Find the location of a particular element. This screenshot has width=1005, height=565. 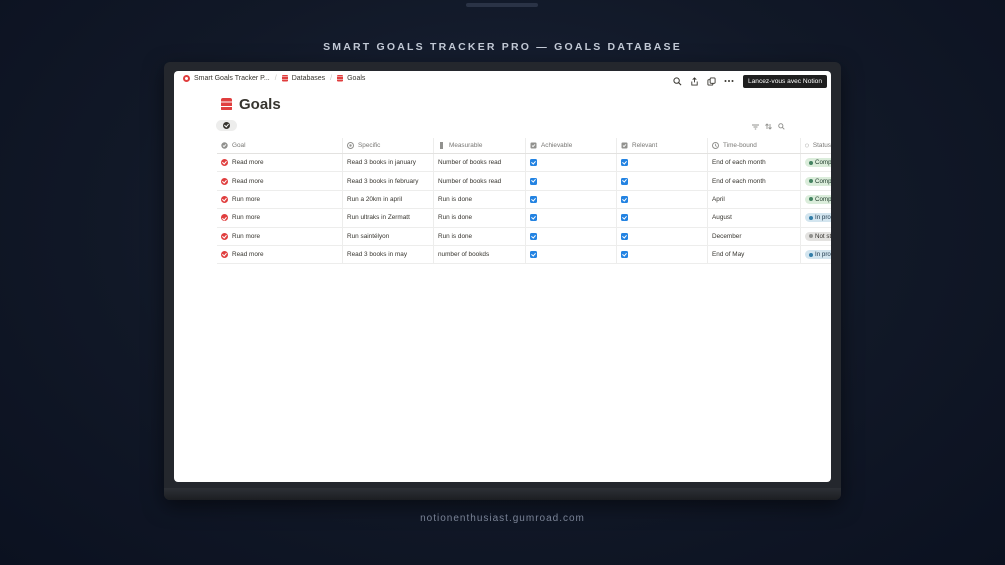

time-bound-cell: April is located at coordinates (754, 199).